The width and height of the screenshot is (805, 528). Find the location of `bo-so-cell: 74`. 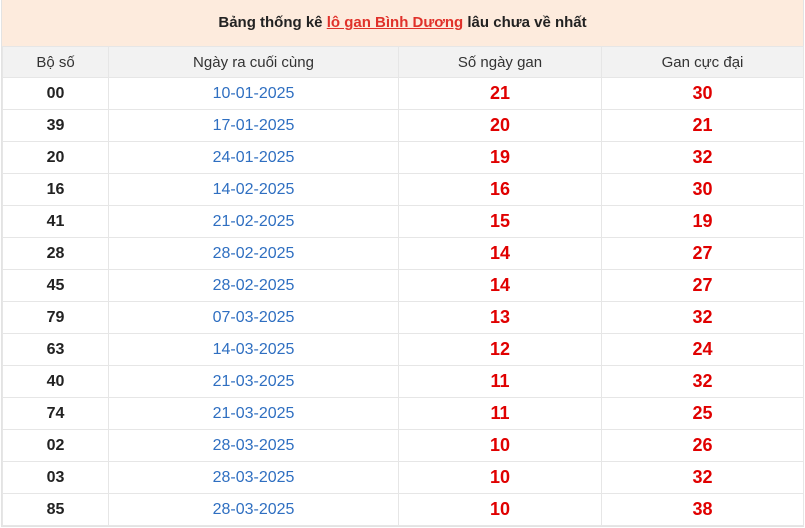

bo-so-cell: 74 is located at coordinates (55, 413).